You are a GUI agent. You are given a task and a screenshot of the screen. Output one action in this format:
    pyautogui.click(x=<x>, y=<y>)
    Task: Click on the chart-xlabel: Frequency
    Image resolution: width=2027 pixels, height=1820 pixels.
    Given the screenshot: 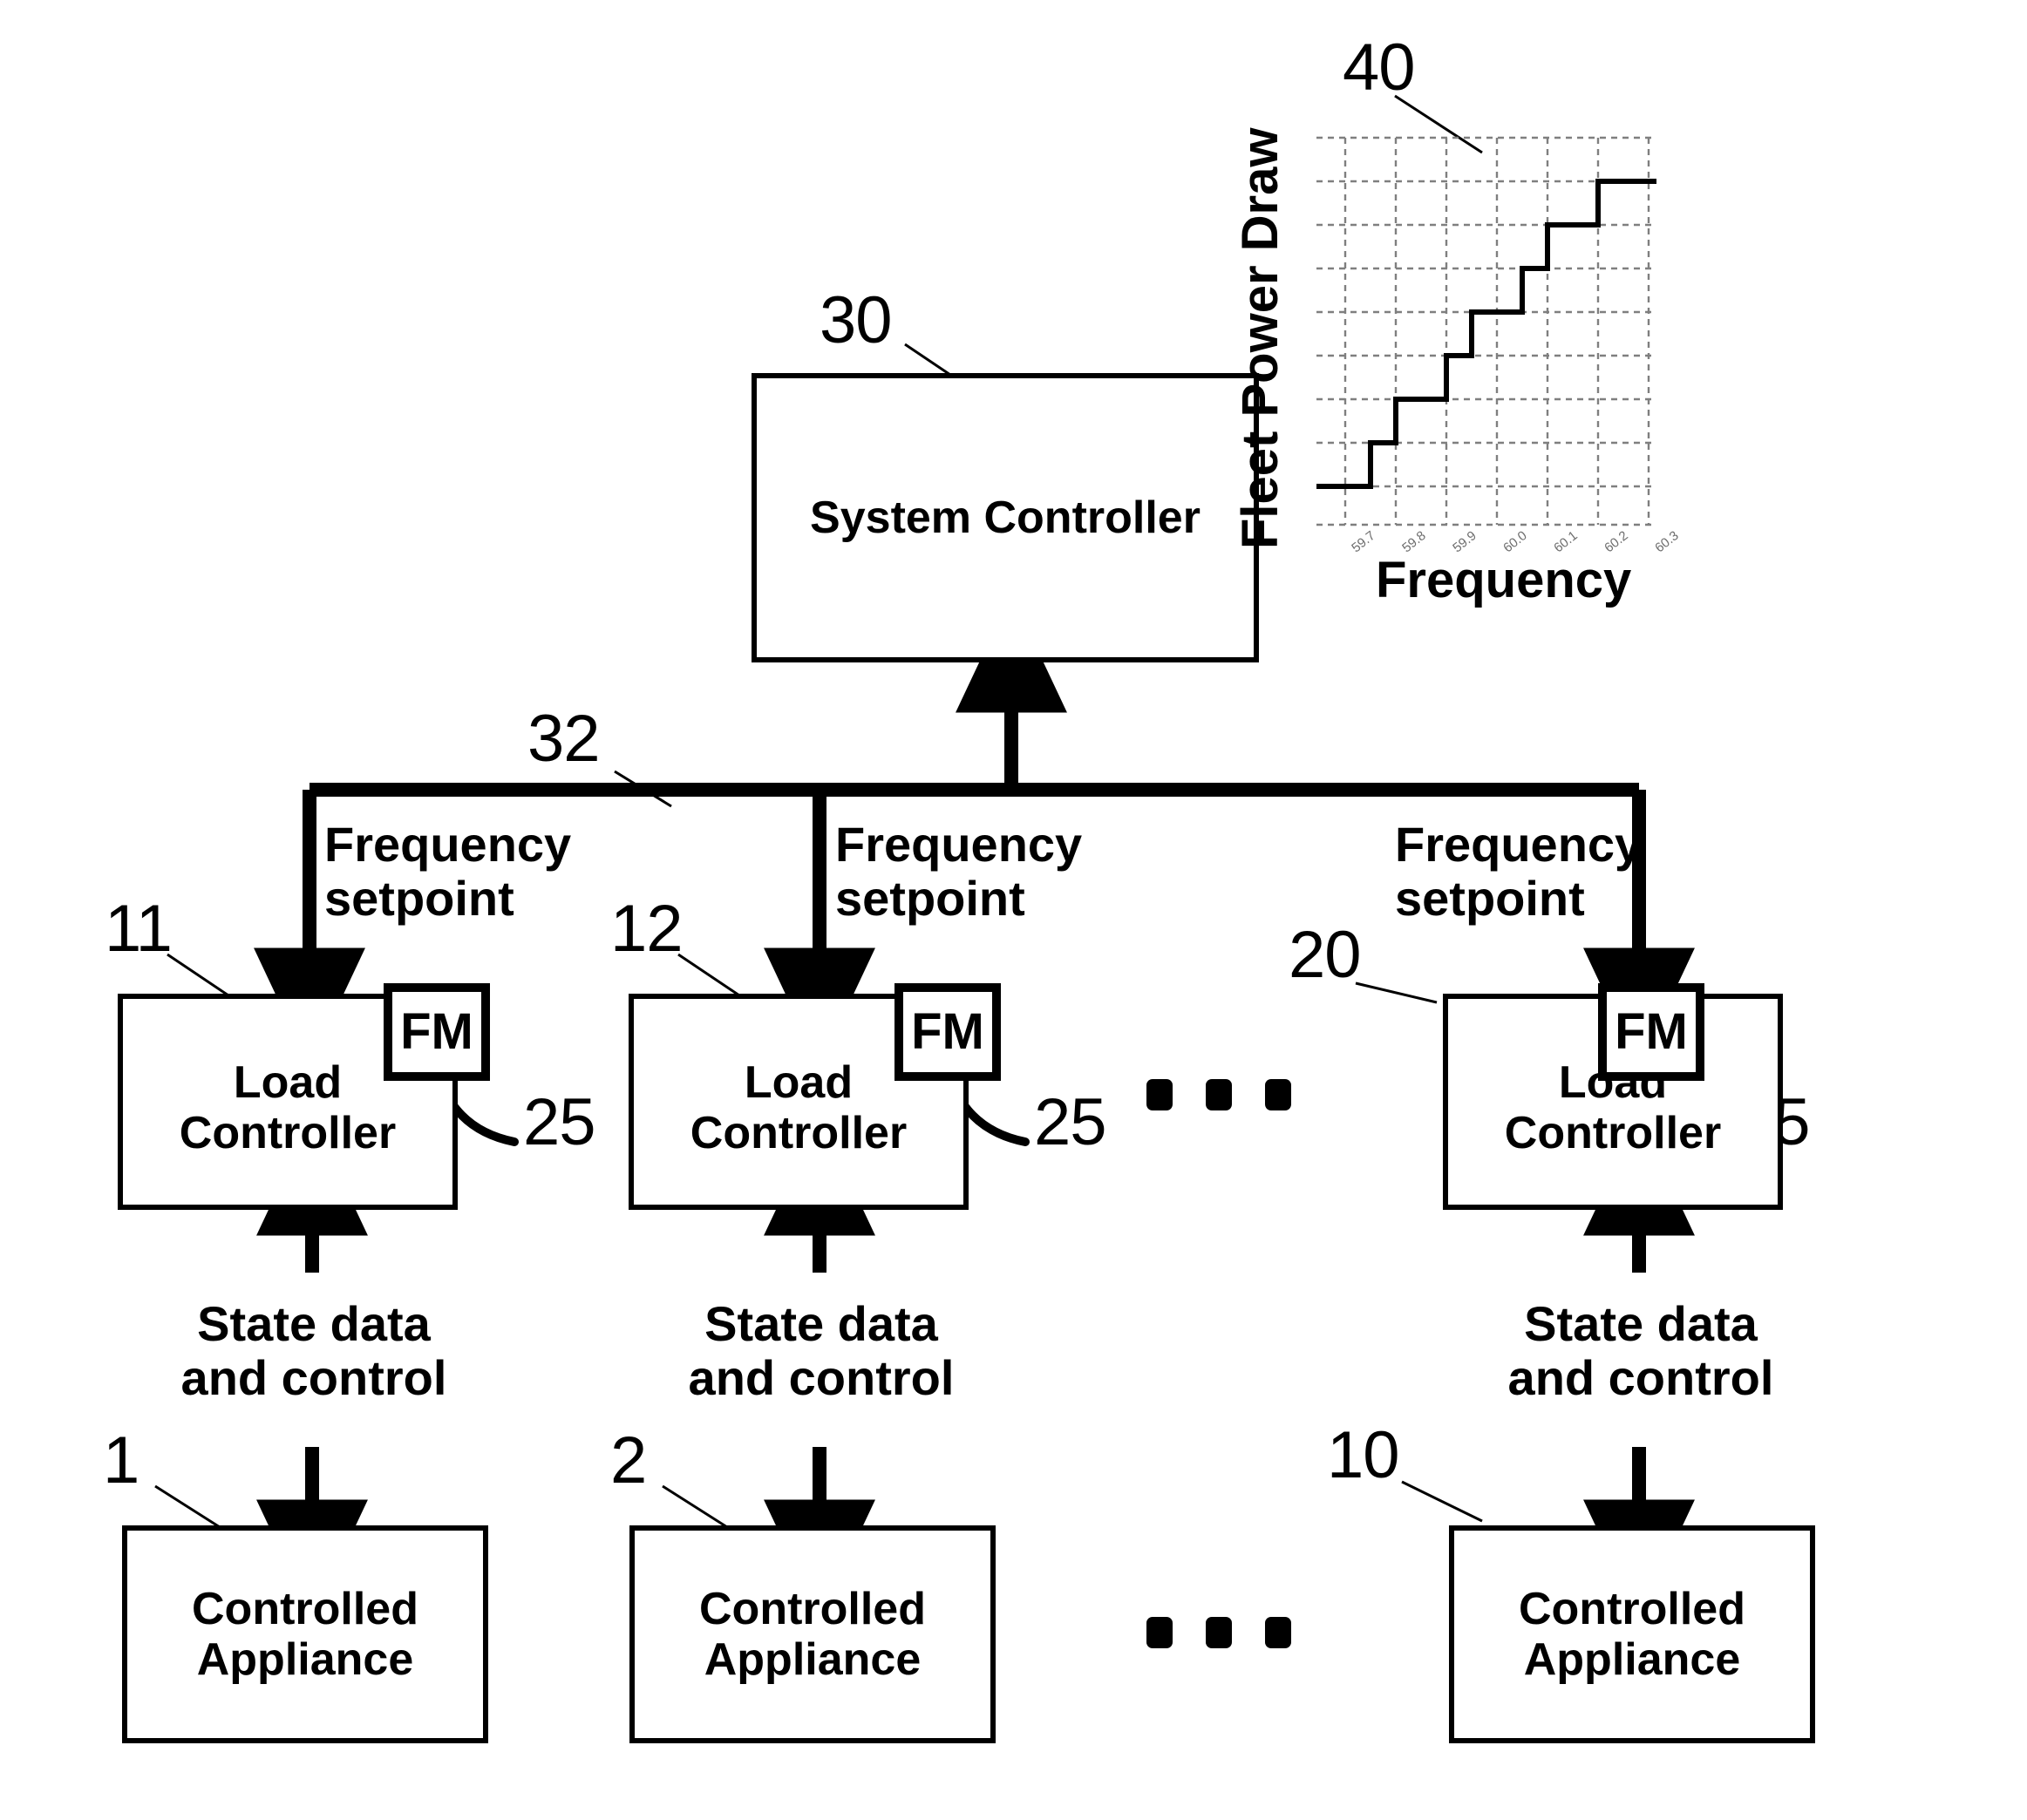 What is the action you would take?
    pyautogui.click(x=1504, y=580)
    